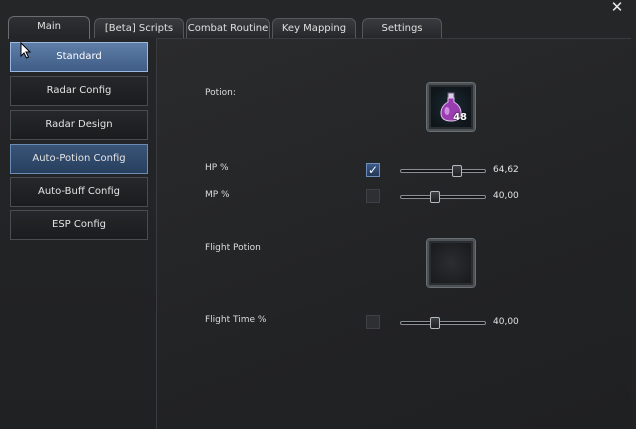 The width and height of the screenshot is (636, 429). What do you see at coordinates (451, 107) in the screenshot?
I see `potion-slot: 48` at bounding box center [451, 107].